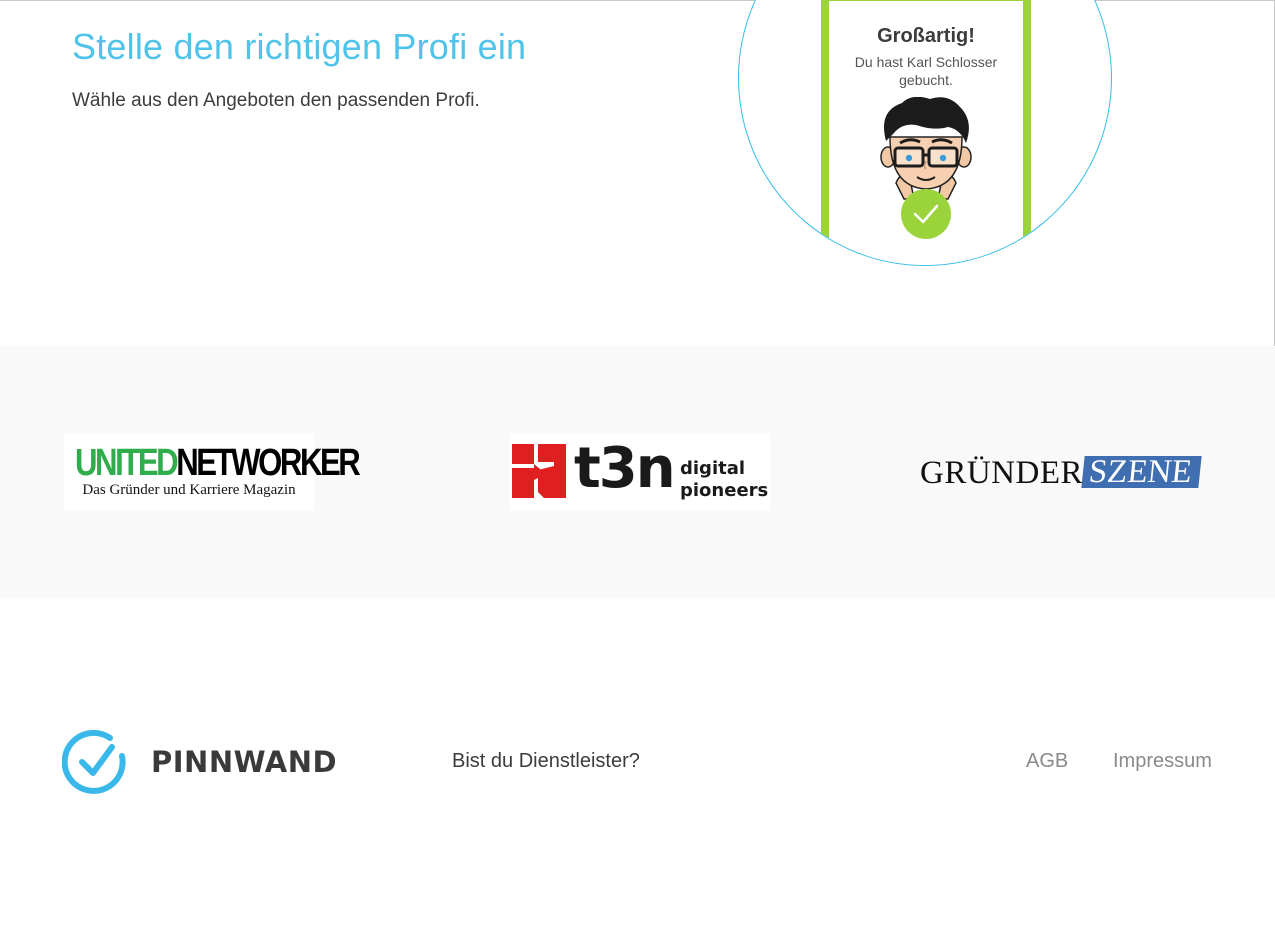 Image resolution: width=1275 pixels, height=927 pixels. Describe the element at coordinates (926, 36) in the screenshot. I see `confirmation-title: Großartig!` at that location.